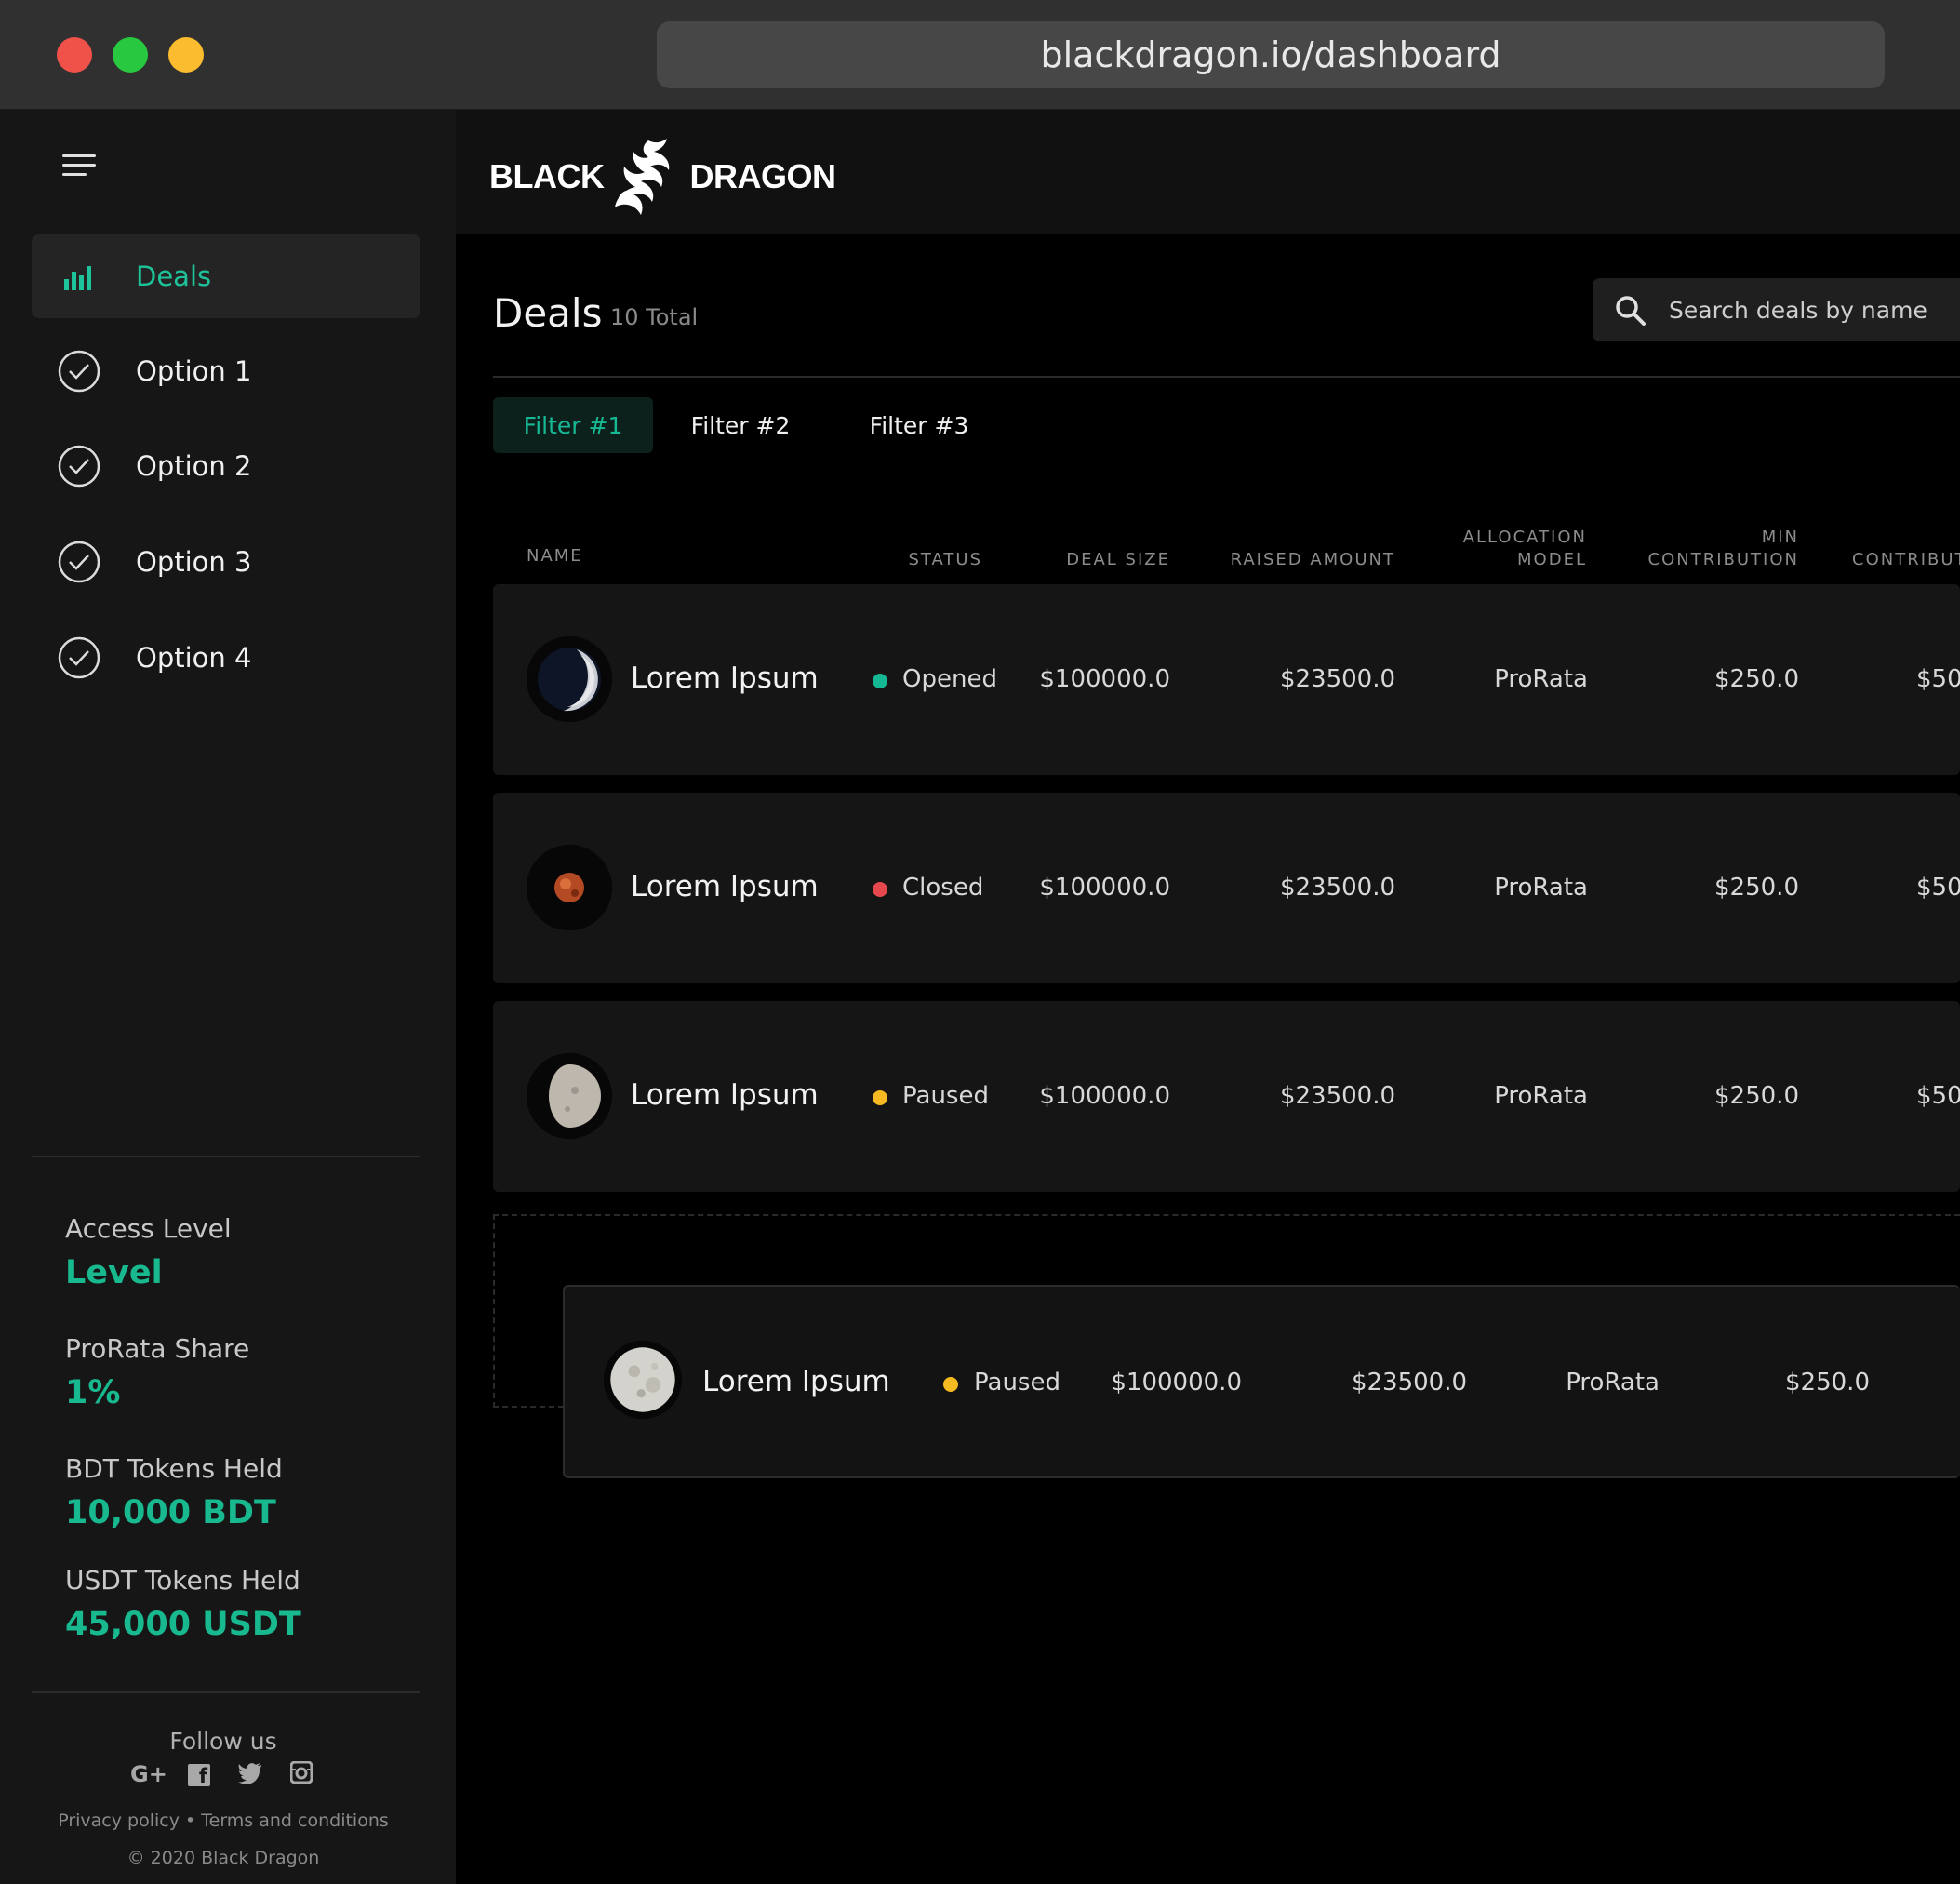 The width and height of the screenshot is (1960, 1884). I want to click on sidebar-item-option-3: Option 3, so click(226, 562).